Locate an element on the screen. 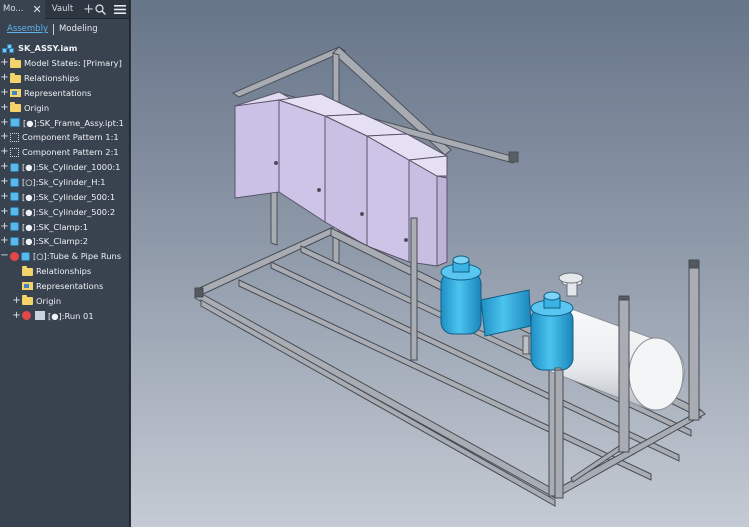 The width and height of the screenshot is (749, 527). tree-node-relationships: + Relationships is located at coordinates (64, 78).